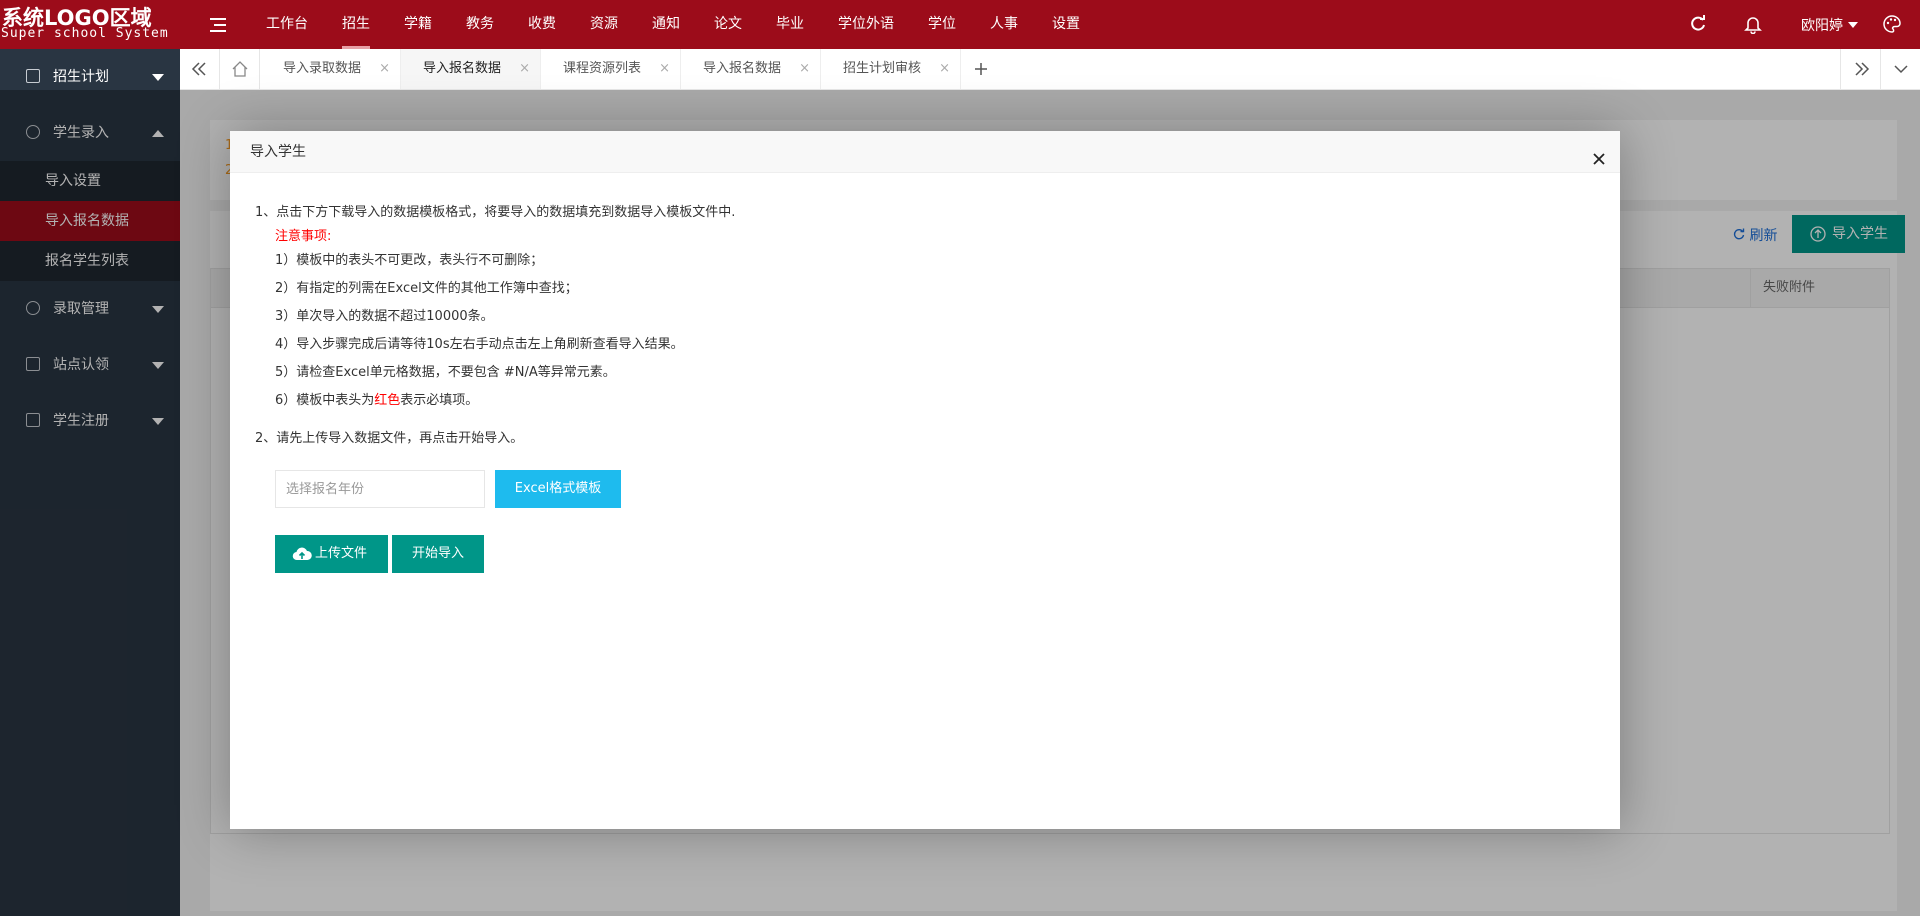 Image resolution: width=1920 pixels, height=916 pixels. What do you see at coordinates (1004, 24) in the screenshot?
I see `top-nav-item: 人事` at bounding box center [1004, 24].